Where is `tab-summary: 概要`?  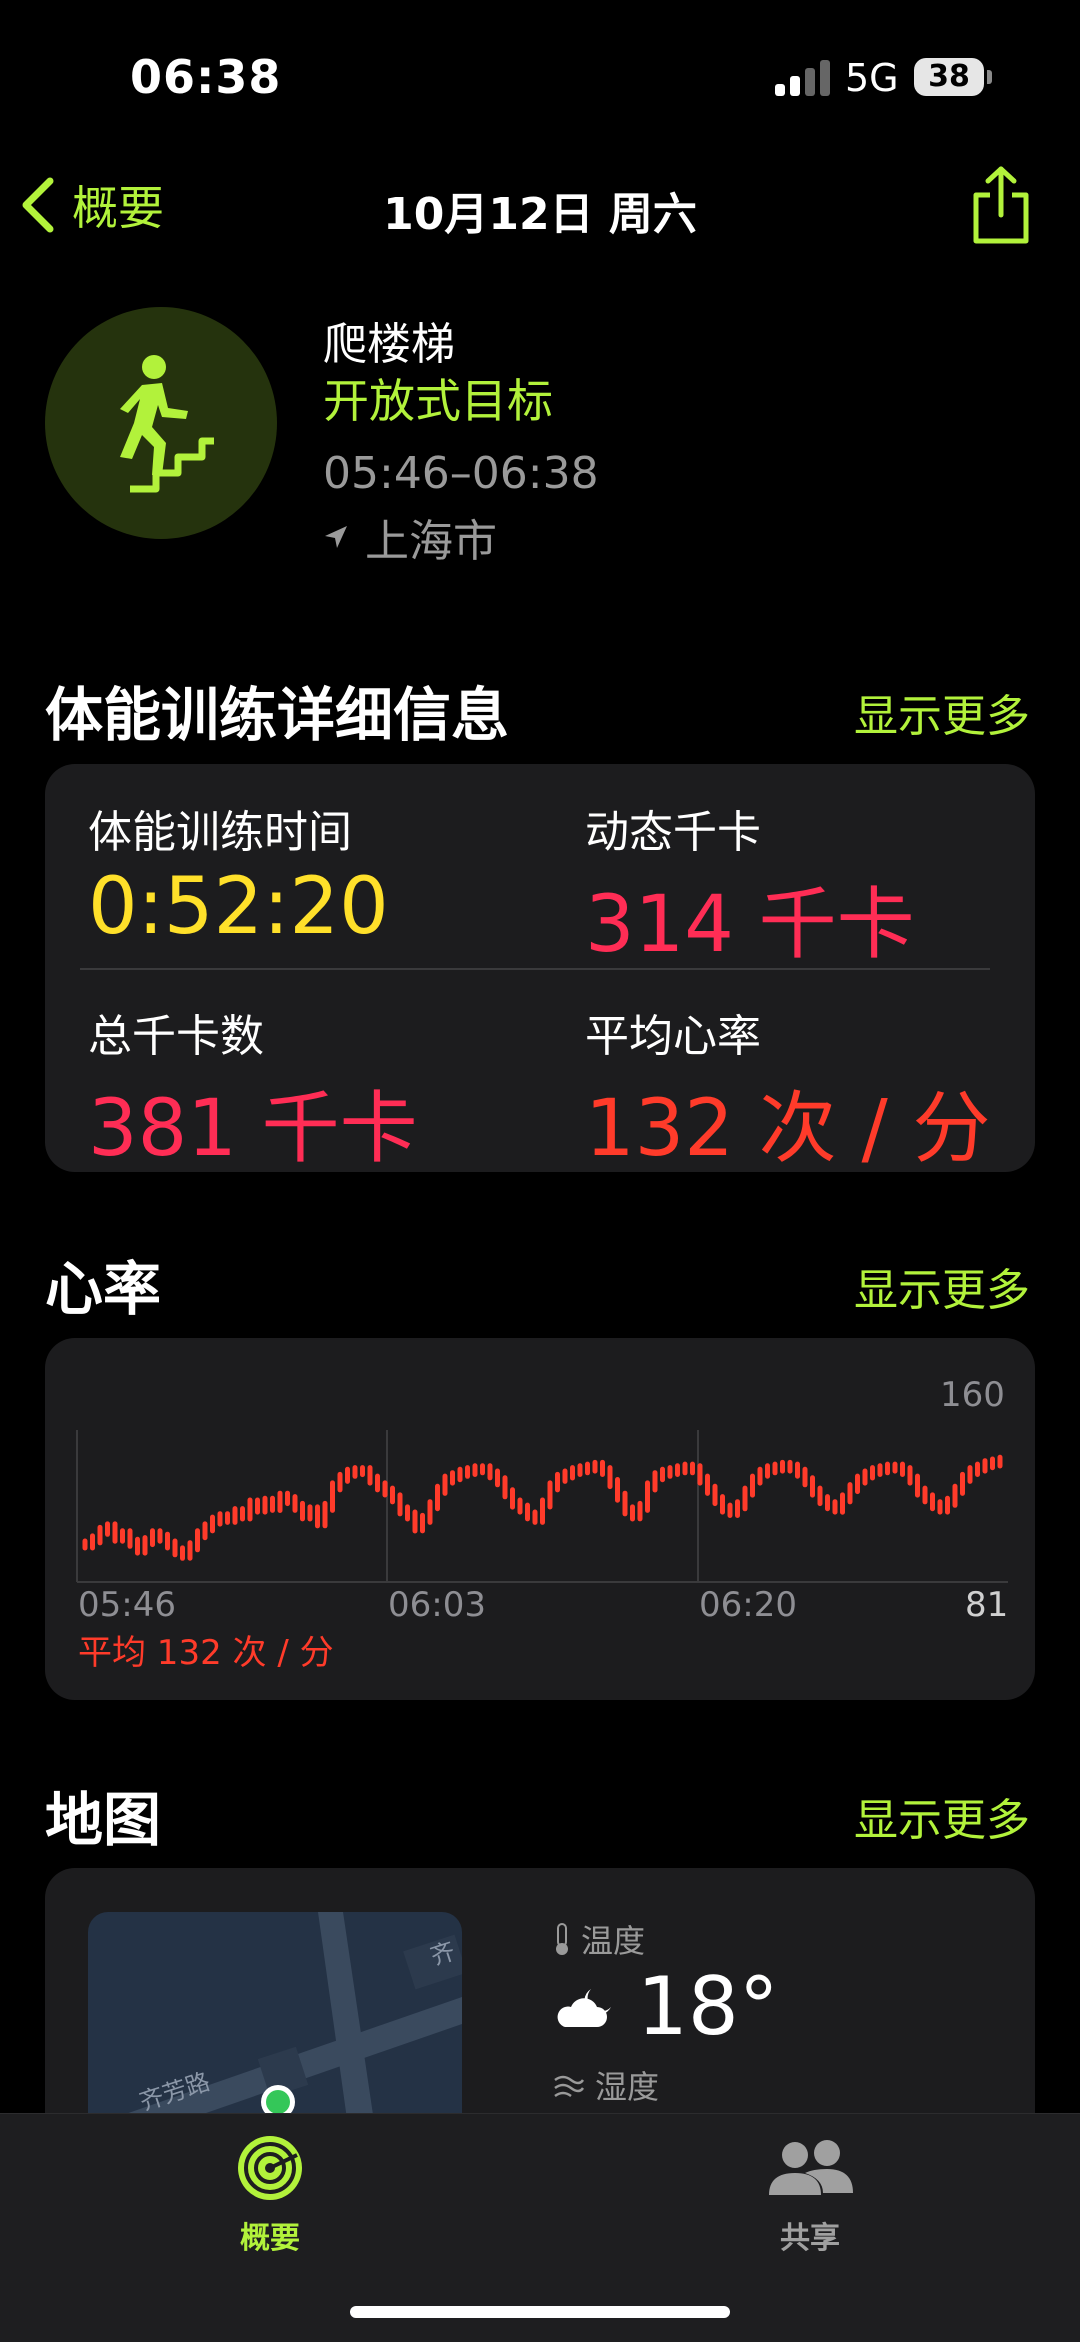
tab-summary: 概要 is located at coordinates (270, 2195).